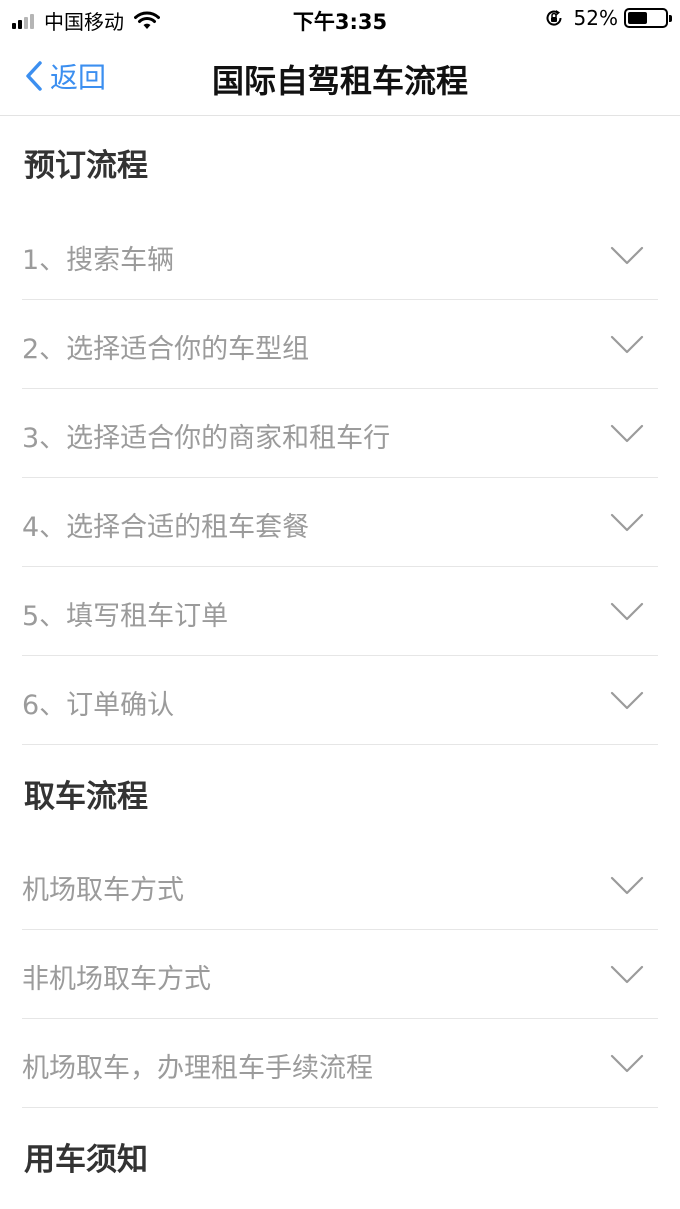 The image size is (680, 1209). I want to click on list-item: 非机场取车方式, so click(340, 975).